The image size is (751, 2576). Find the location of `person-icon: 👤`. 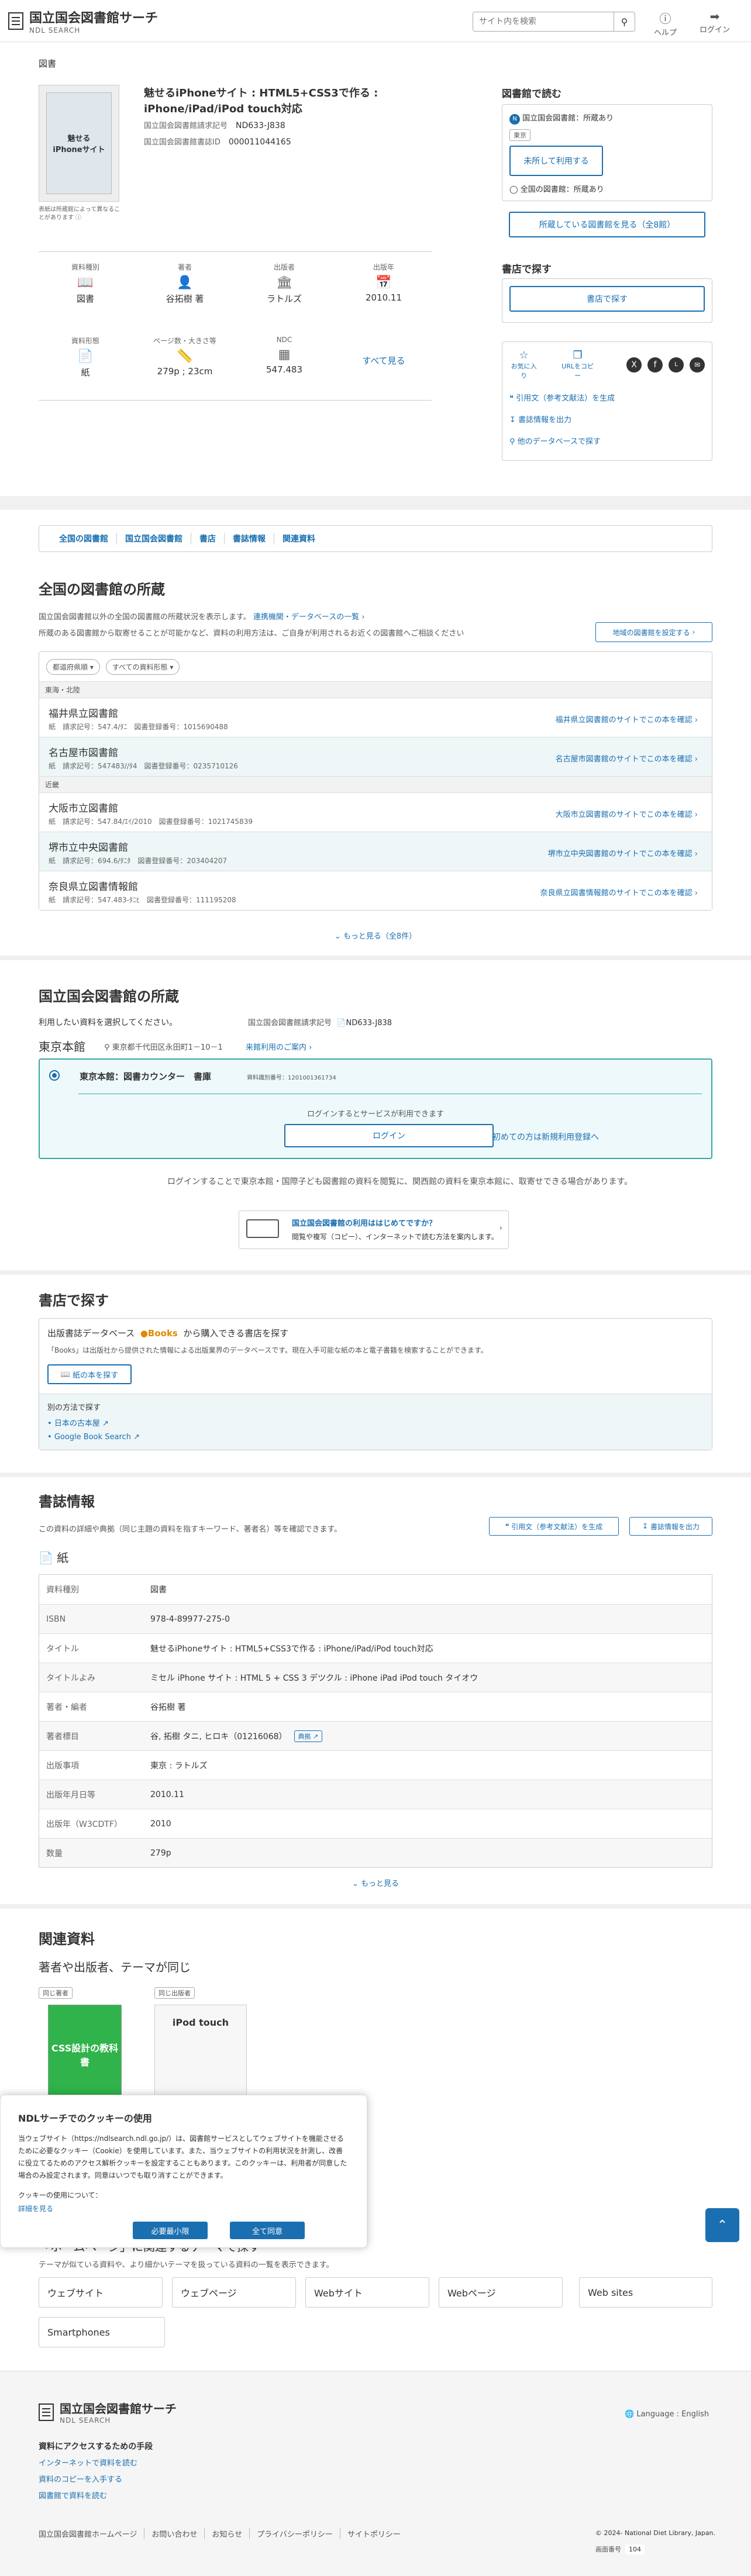

person-icon: 👤 is located at coordinates (185, 282).